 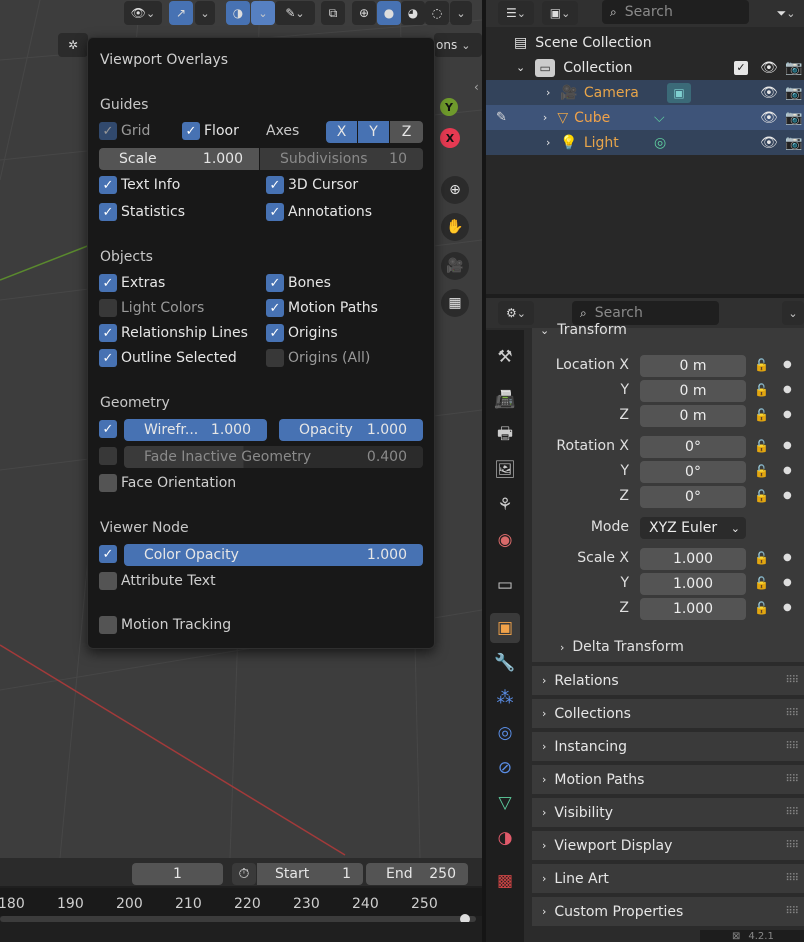 I want to click on floor-checkbox: ✓ Floor, so click(x=210, y=131).